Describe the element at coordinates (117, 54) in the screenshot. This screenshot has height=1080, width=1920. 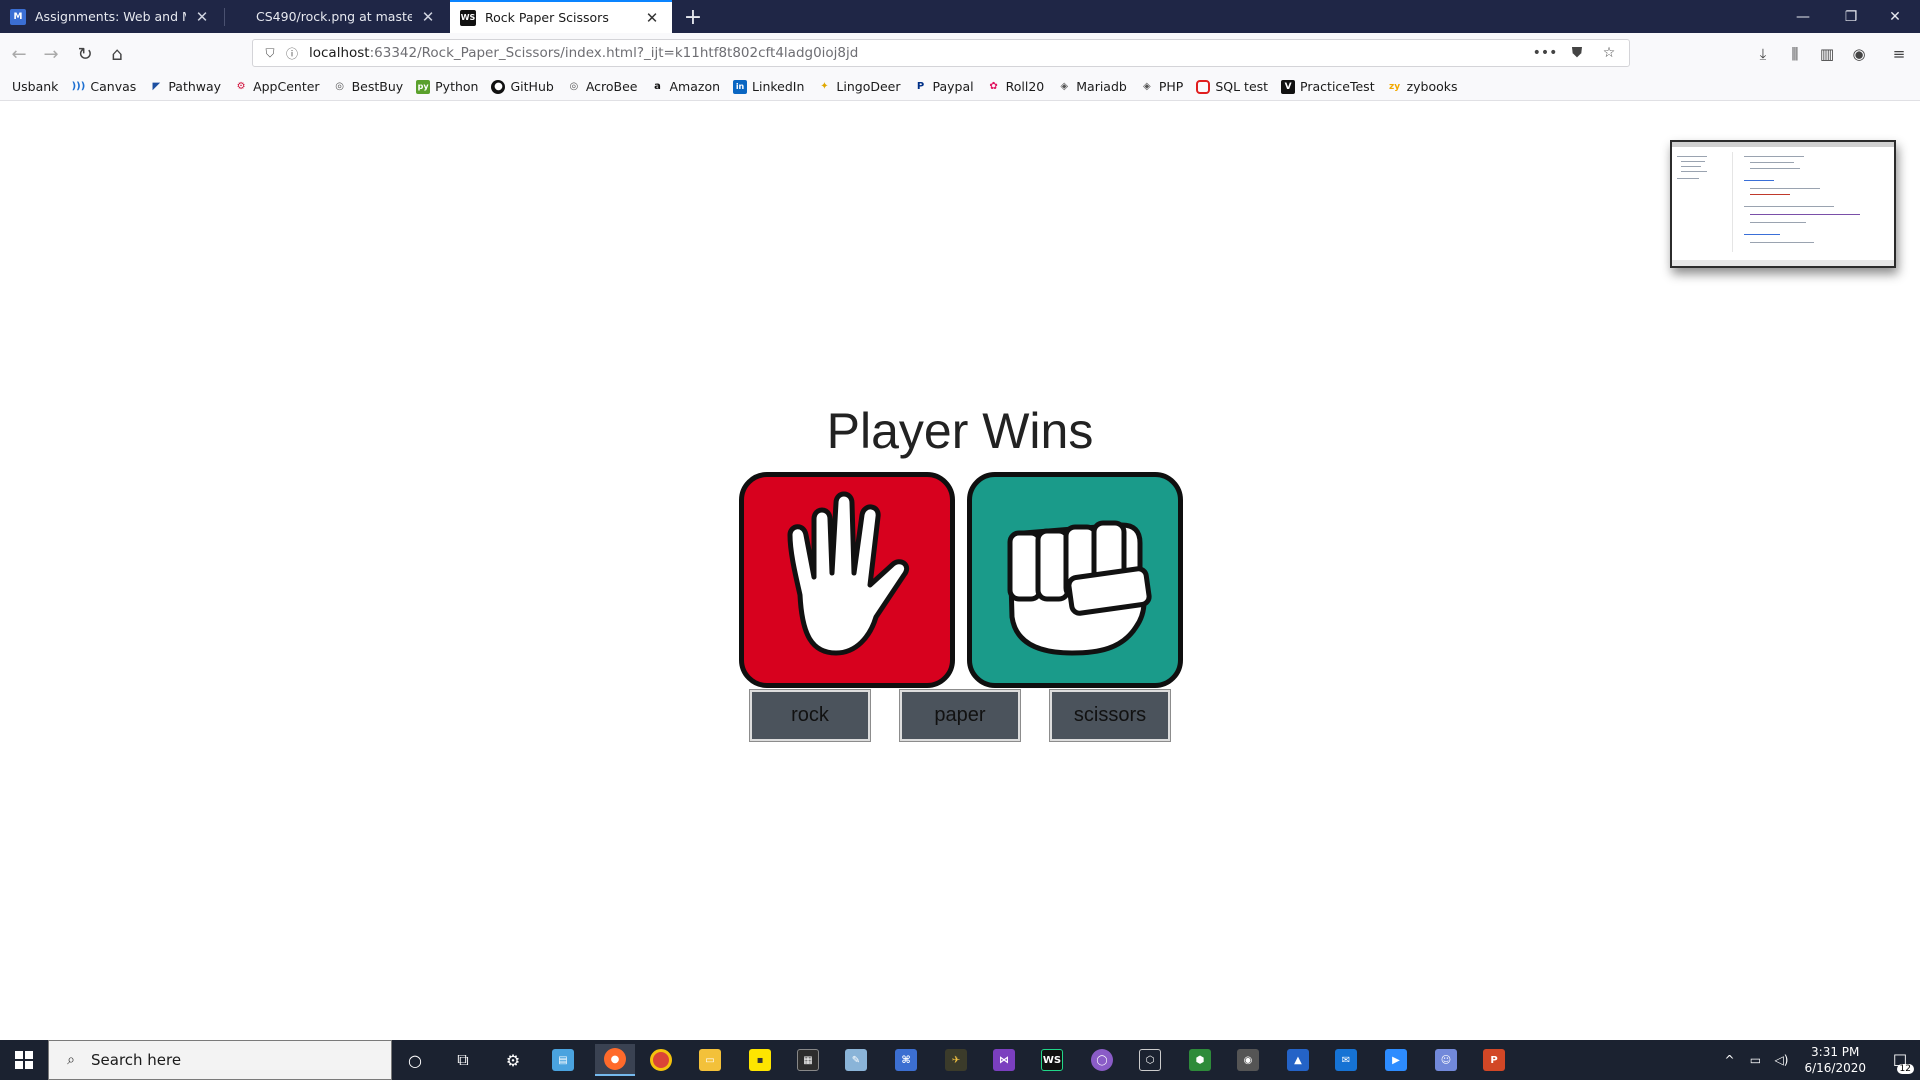
I see `home-button: ⌂` at that location.